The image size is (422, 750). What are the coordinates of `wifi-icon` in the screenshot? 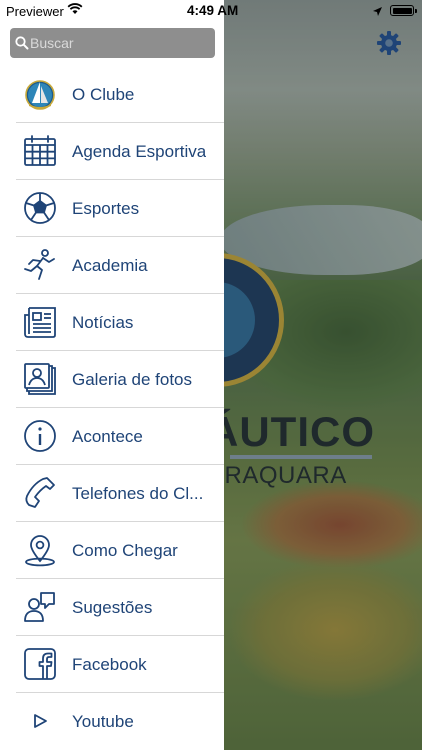 It's located at (75, 10).